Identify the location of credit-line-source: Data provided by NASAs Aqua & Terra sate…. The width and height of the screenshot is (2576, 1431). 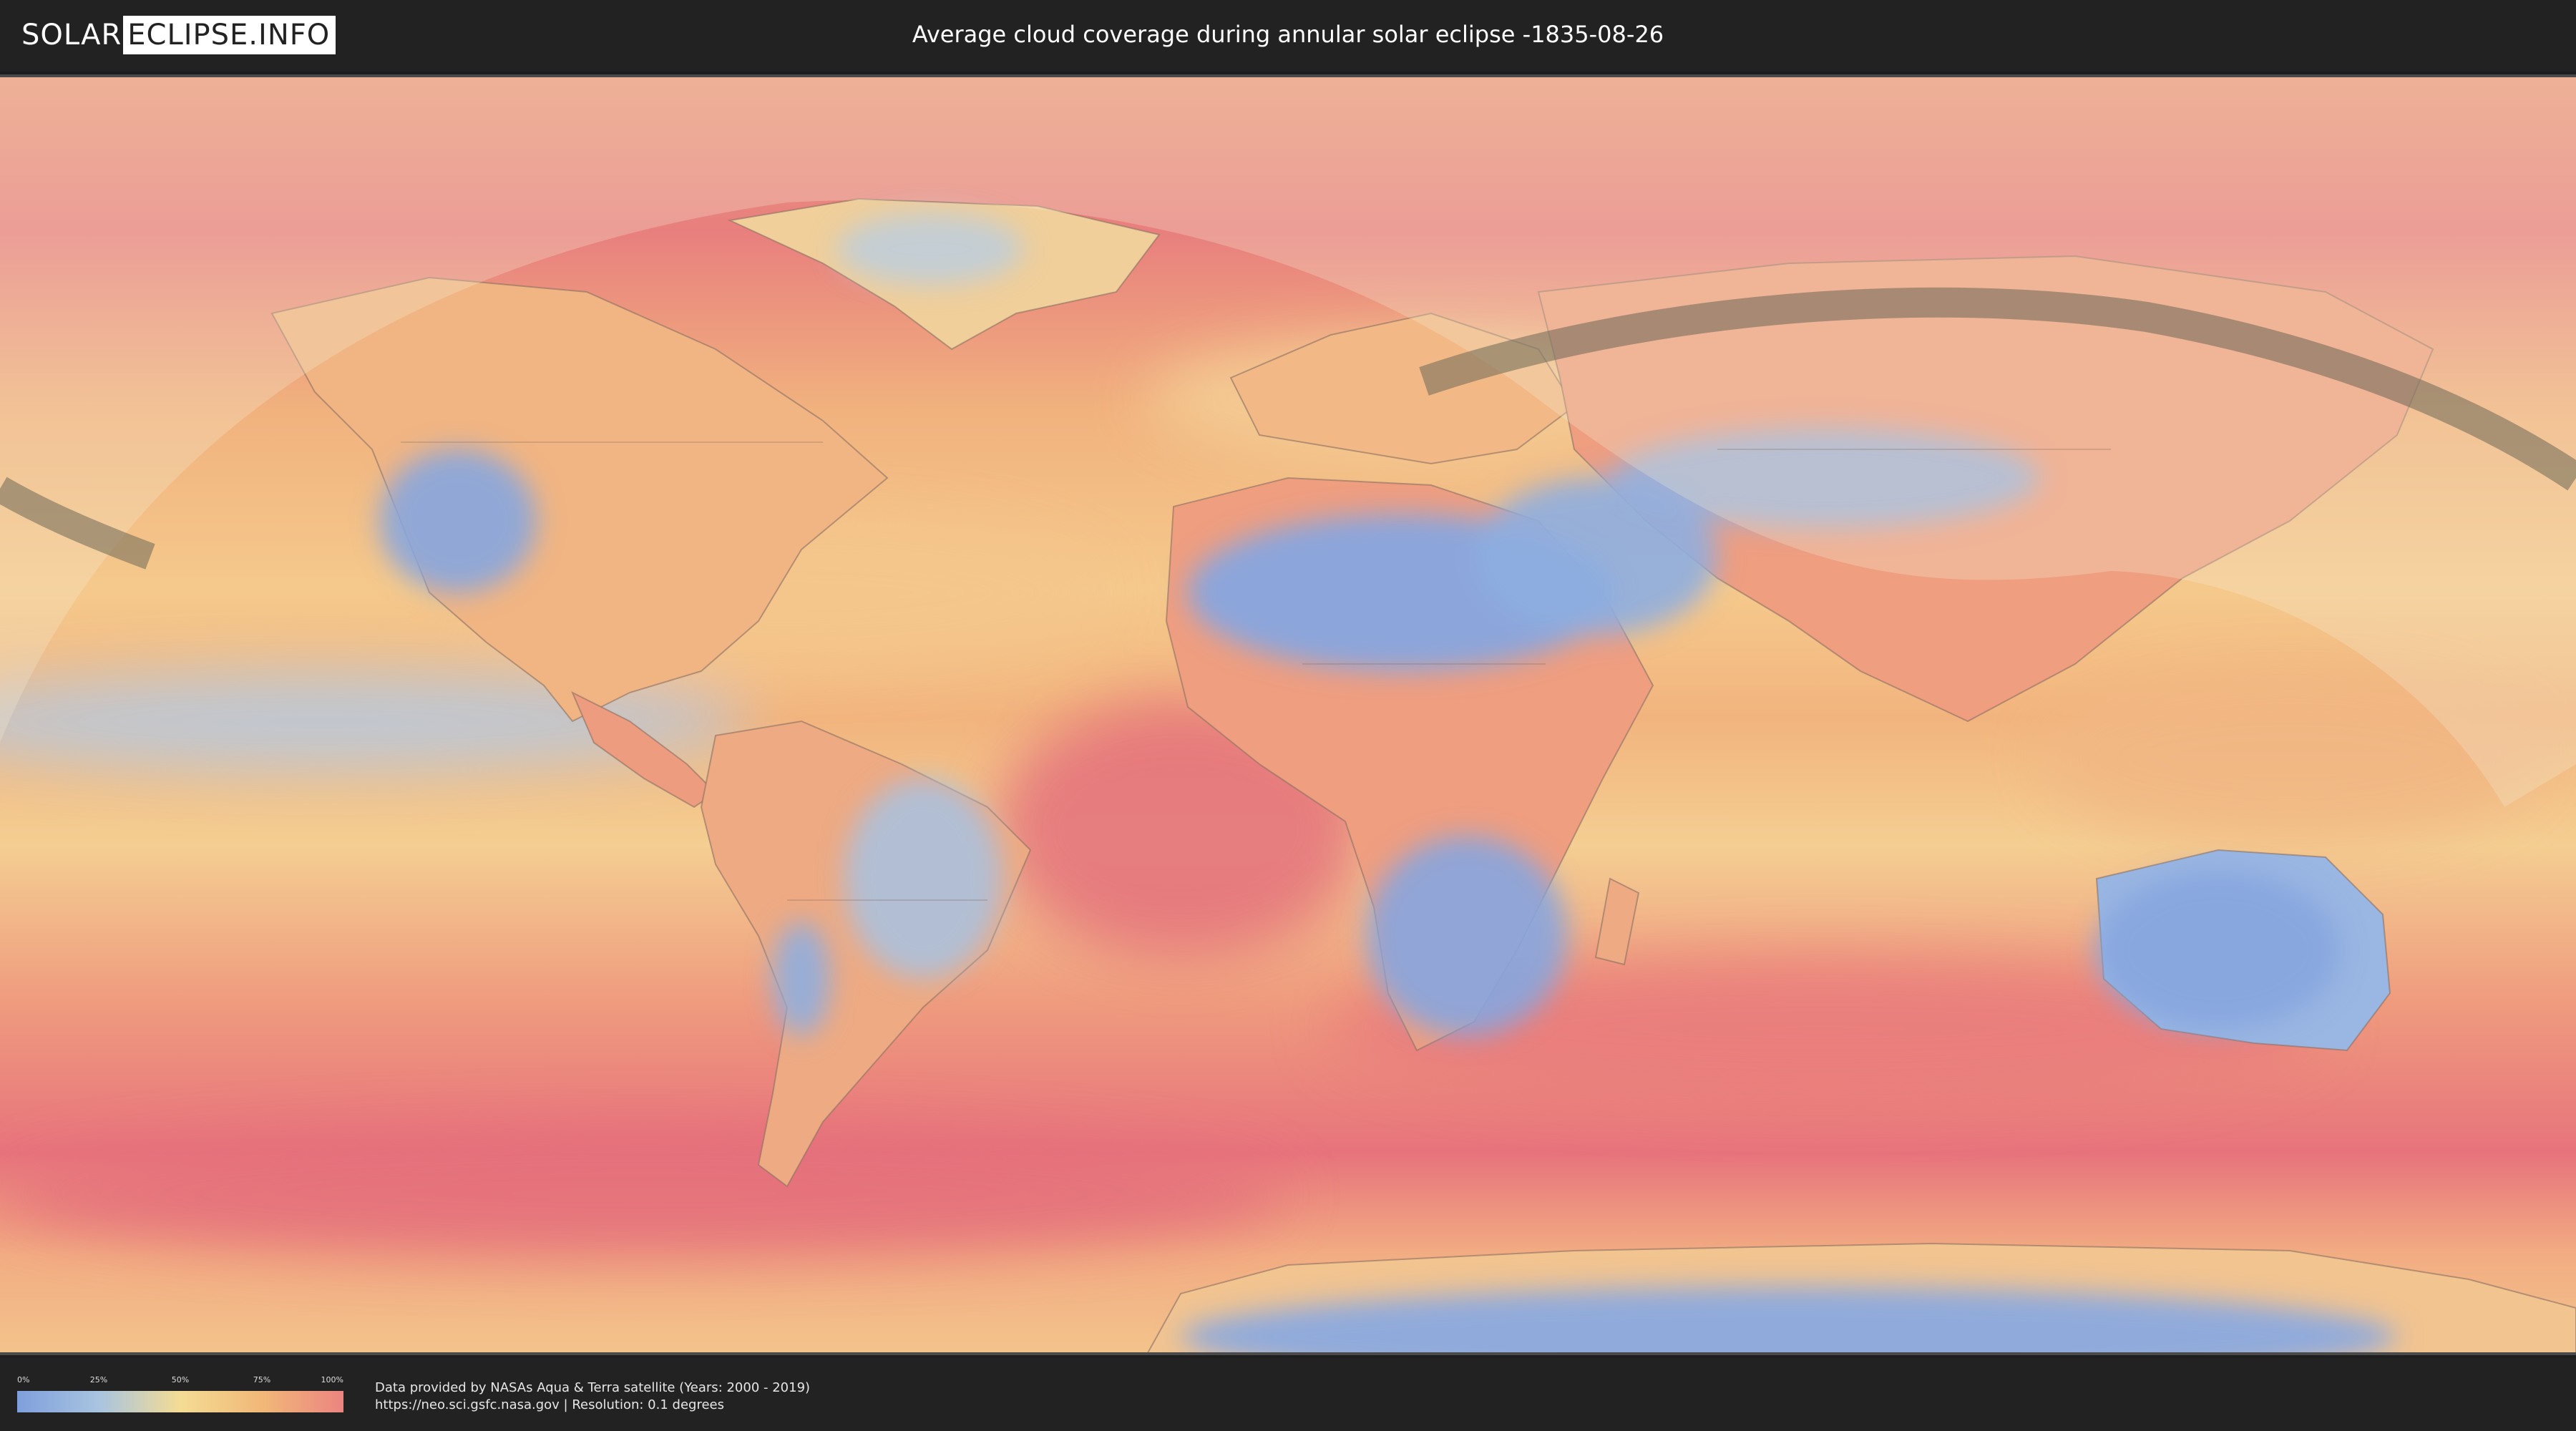
(593, 1387).